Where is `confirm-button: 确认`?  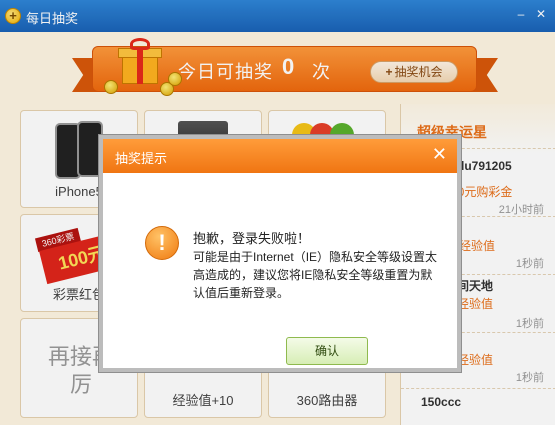 confirm-button: 确认 is located at coordinates (327, 351).